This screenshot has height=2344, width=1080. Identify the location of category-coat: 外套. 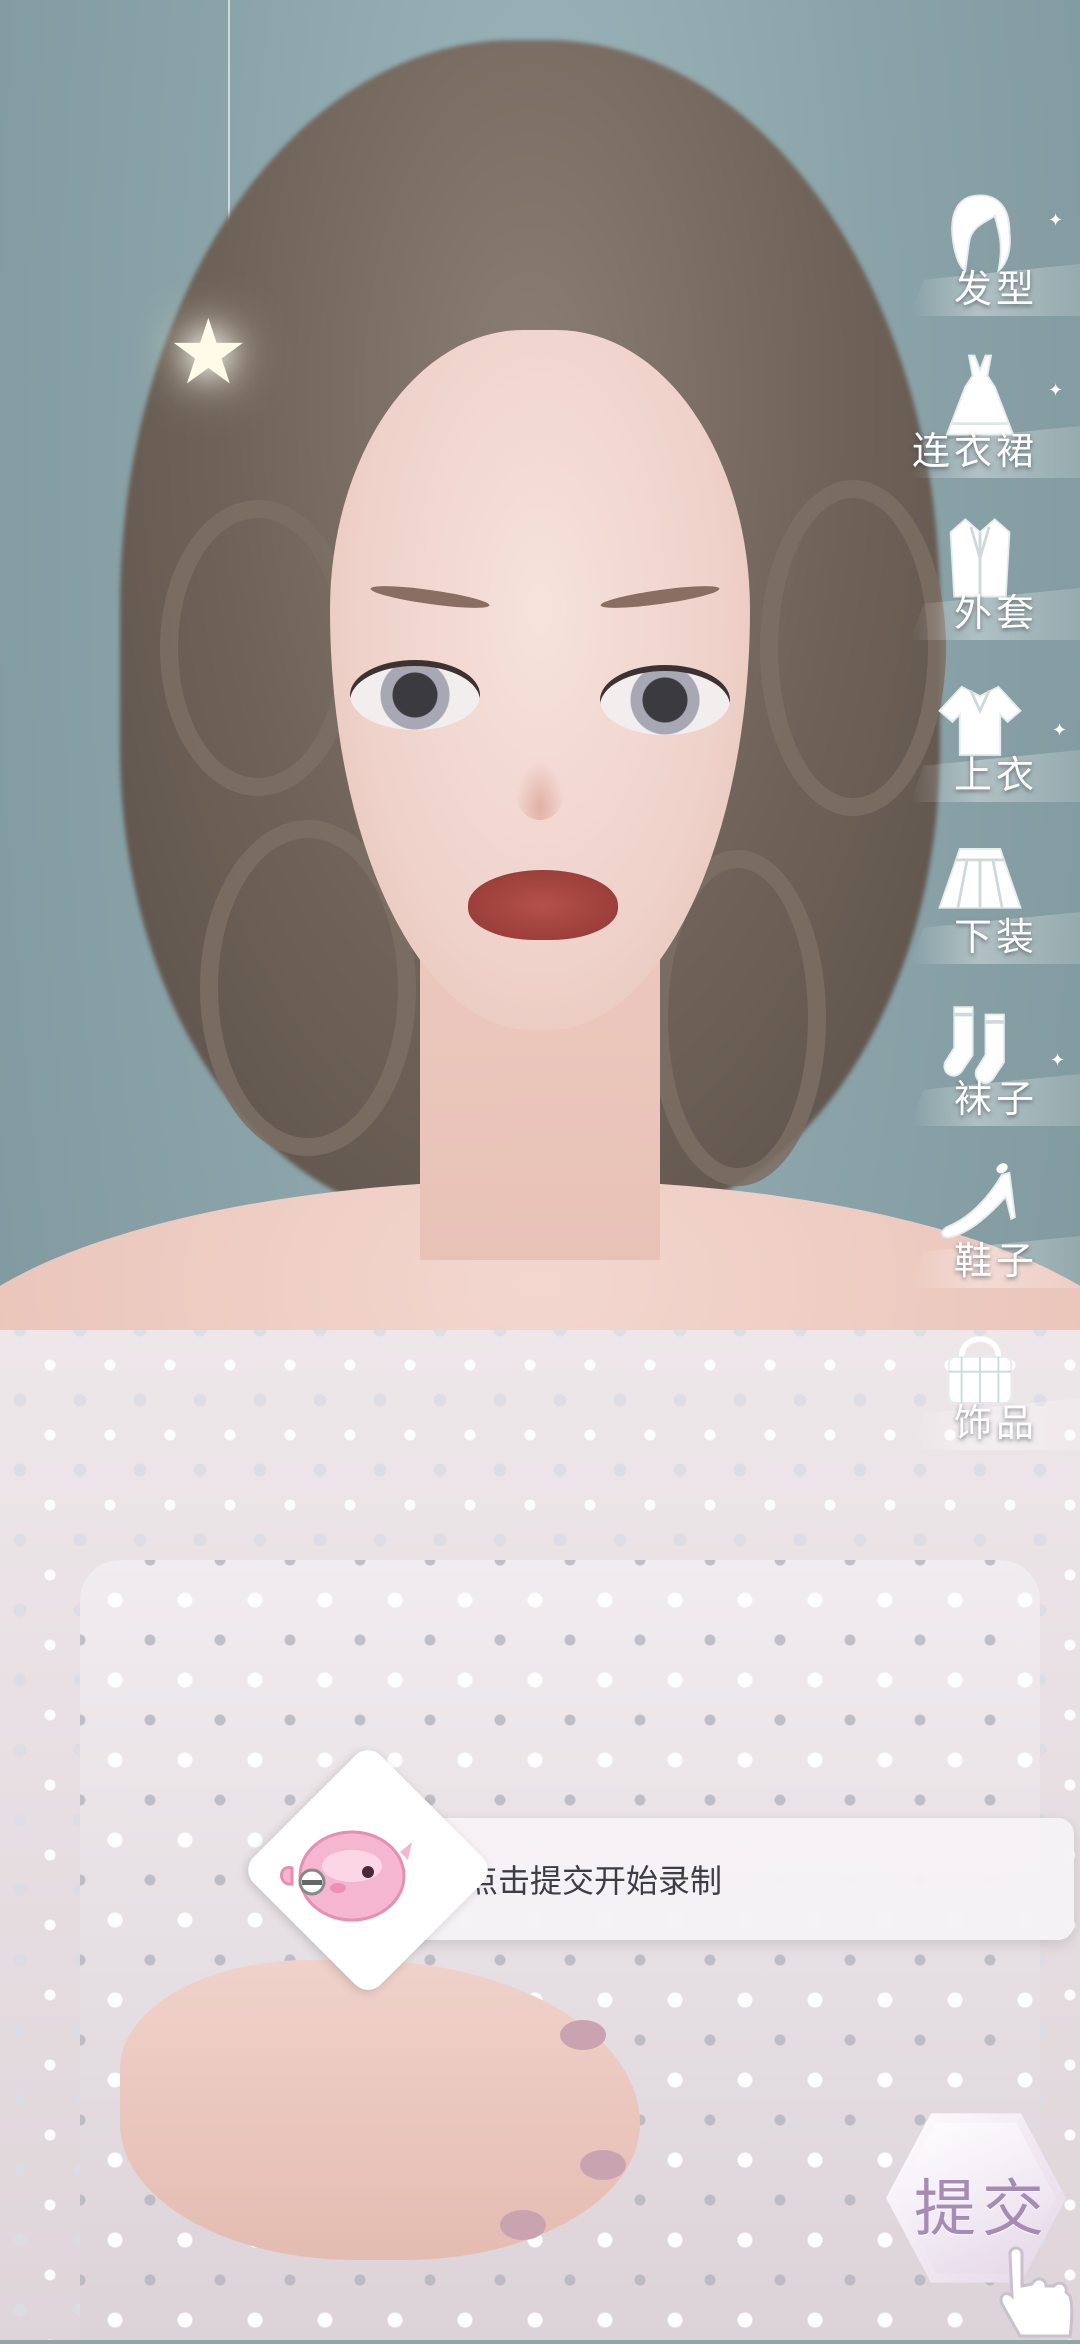
(985, 585).